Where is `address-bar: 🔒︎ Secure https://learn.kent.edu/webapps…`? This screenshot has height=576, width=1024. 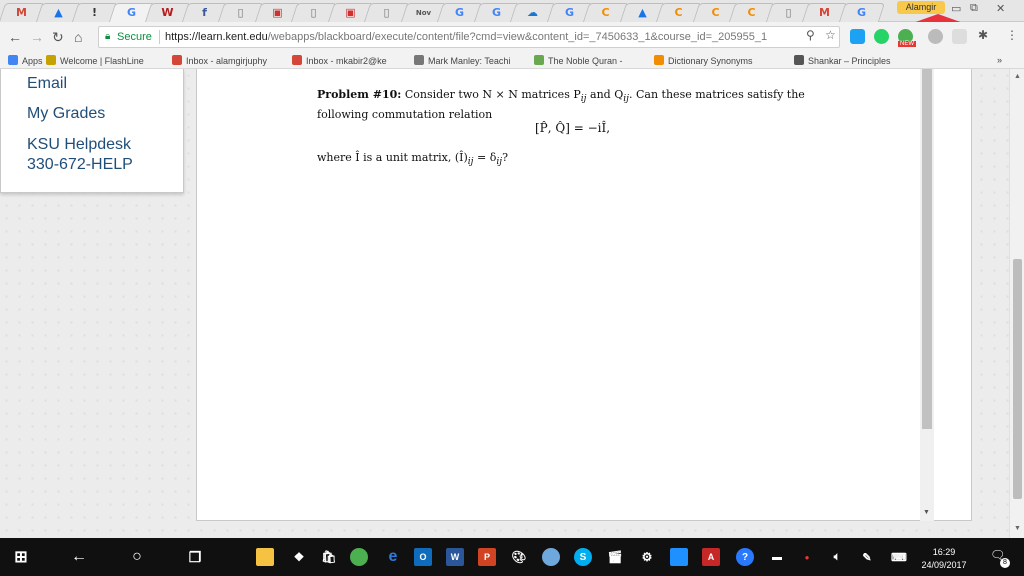 address-bar: 🔒︎ Secure https://learn.kent.edu/webapps… is located at coordinates (469, 37).